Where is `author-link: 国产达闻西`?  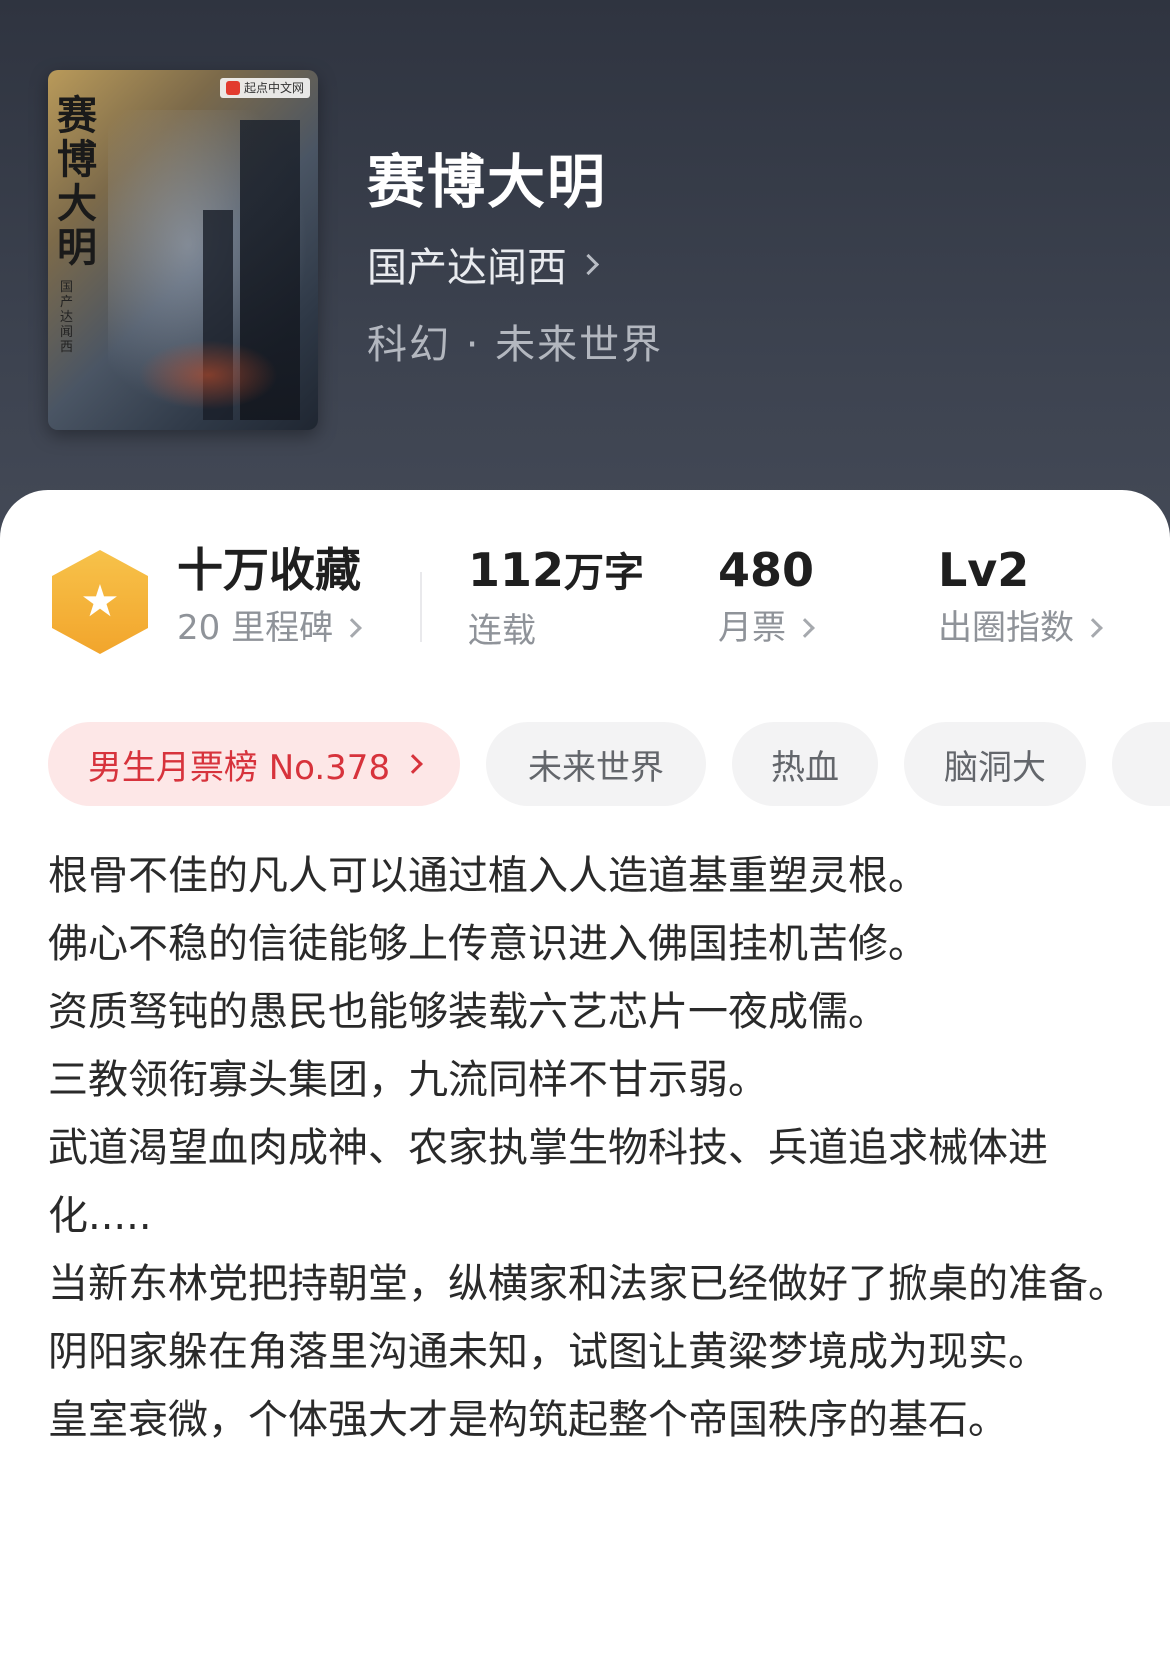 author-link: 国产达闻西 is located at coordinates (483, 264).